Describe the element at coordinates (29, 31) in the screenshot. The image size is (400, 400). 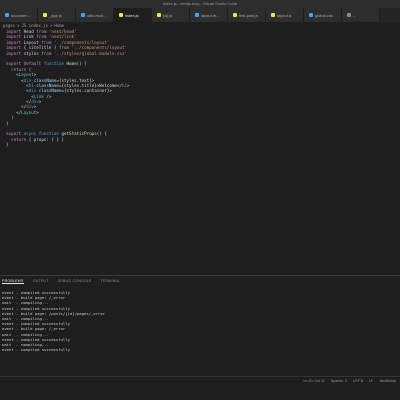
I see `code-token: Head` at that location.